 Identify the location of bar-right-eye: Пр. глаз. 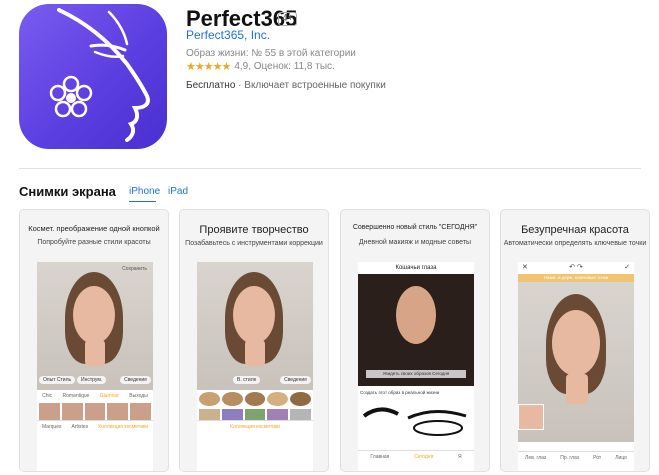
(569, 458).